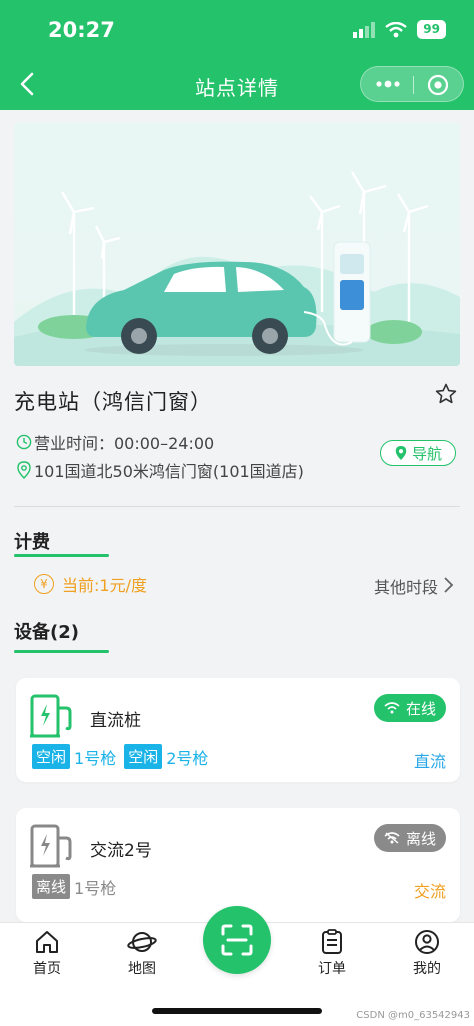  Describe the element at coordinates (187, 758) in the screenshot. I see `gun-label: 2号枪` at that location.